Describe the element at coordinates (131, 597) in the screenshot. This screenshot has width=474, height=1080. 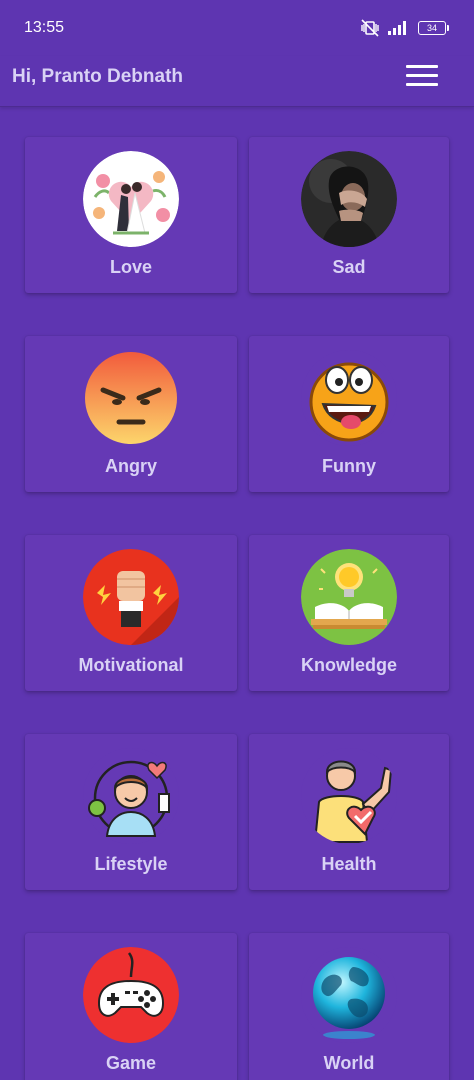
I see `raised-fist-icon` at that location.